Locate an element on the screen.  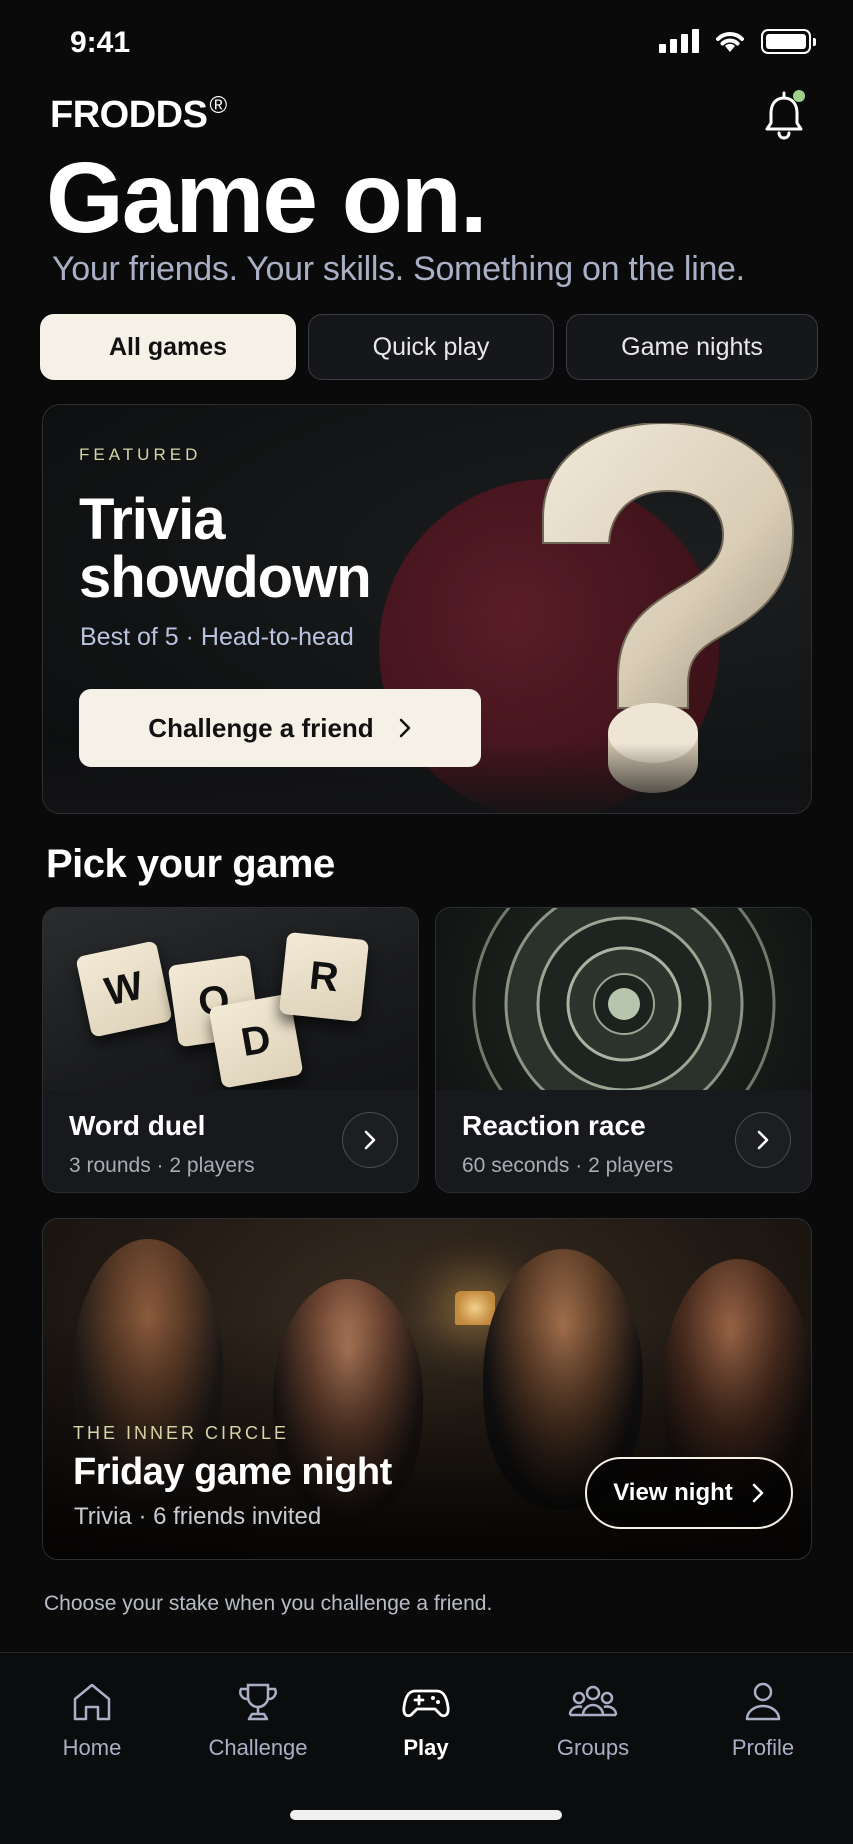
view-night-label: View night is located at coordinates (673, 1492).